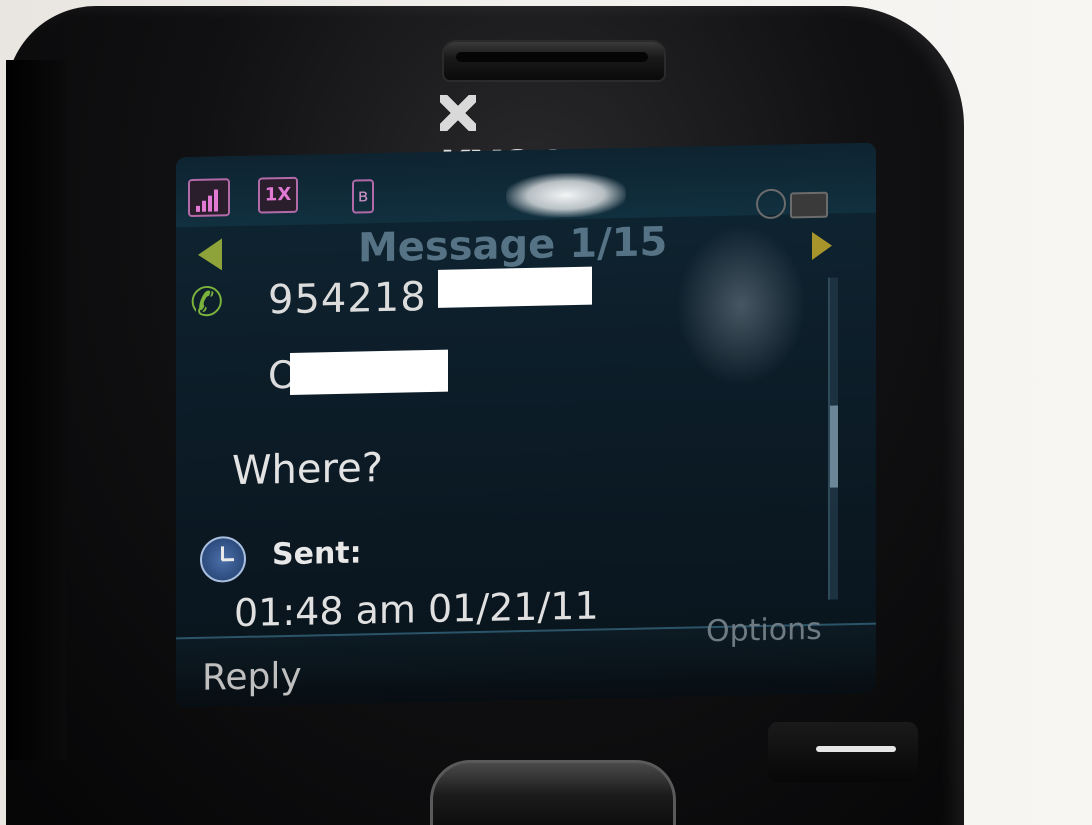 This screenshot has height=825, width=1092. What do you see at coordinates (555, 138) in the screenshot?
I see `brand-logo: KYOCERA` at bounding box center [555, 138].